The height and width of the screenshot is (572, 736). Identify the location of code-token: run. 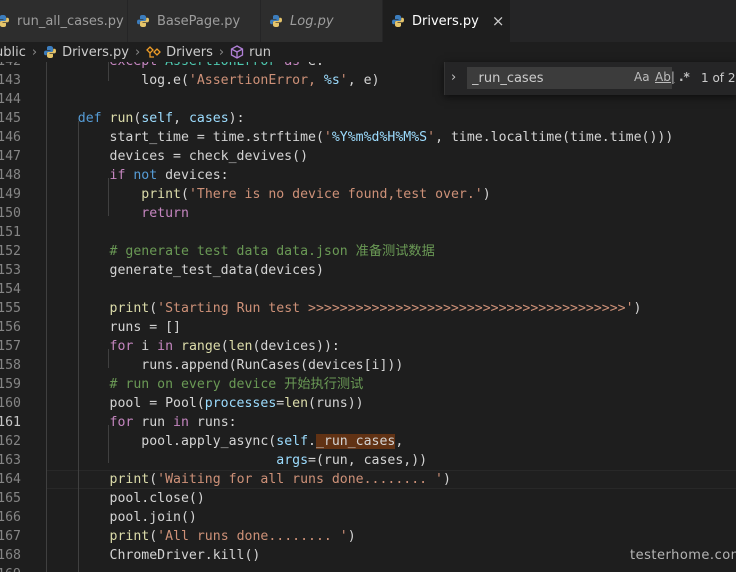
(157, 422).